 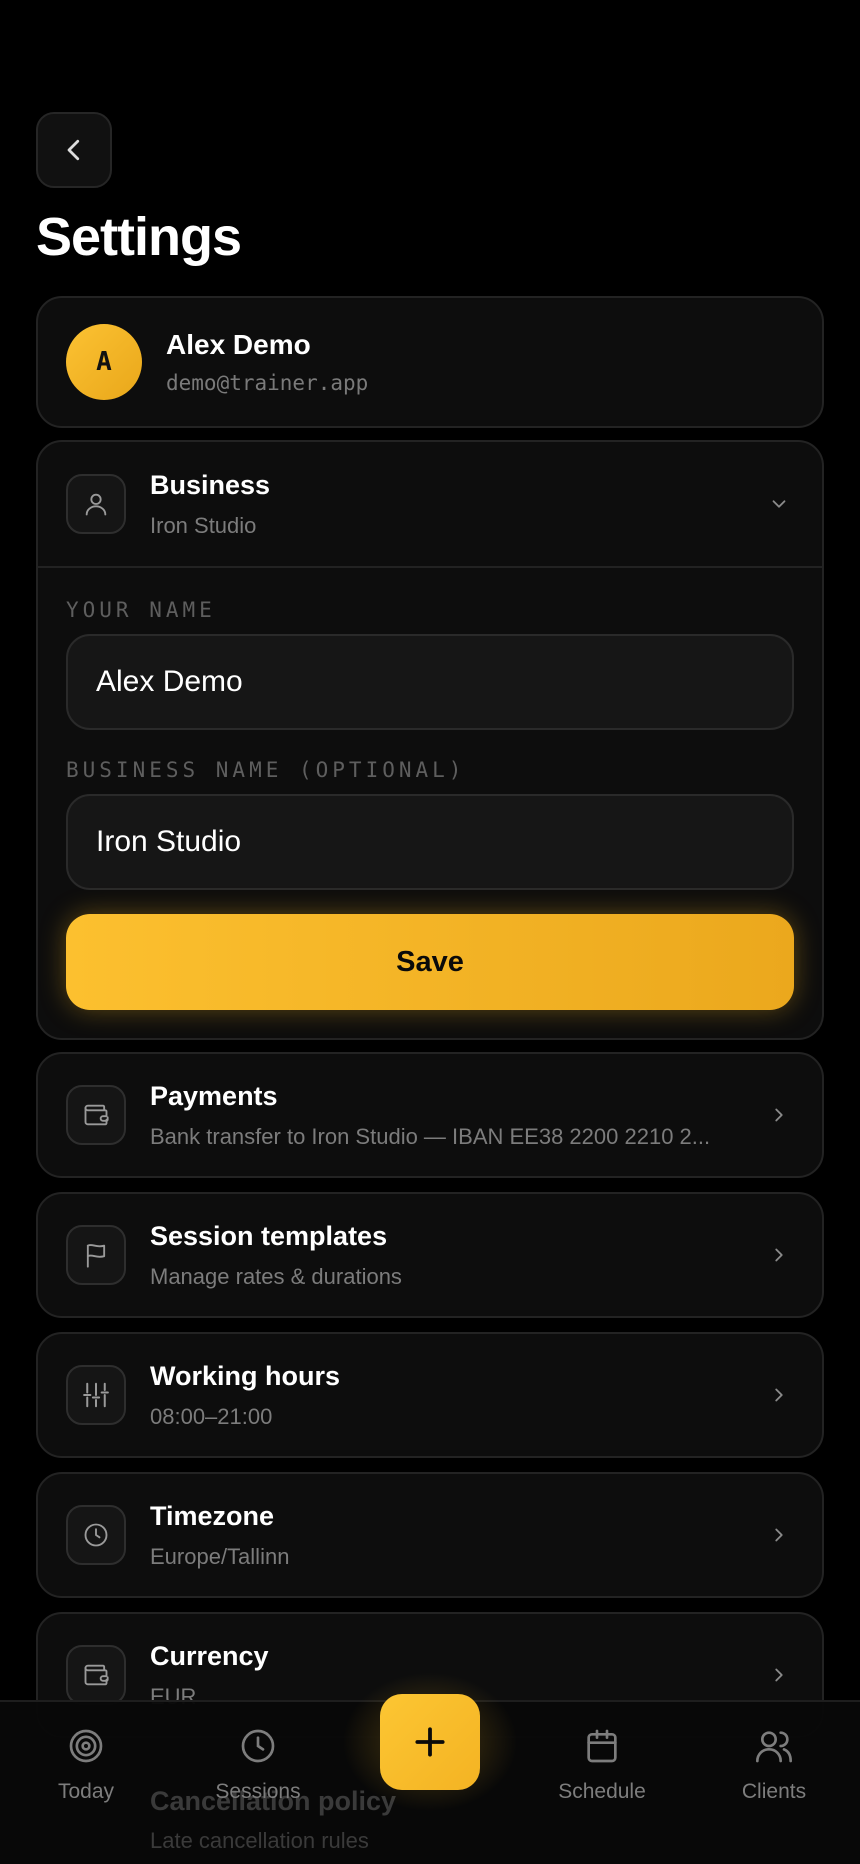 What do you see at coordinates (245, 1375) in the screenshot?
I see `hours-title: Working hours` at bounding box center [245, 1375].